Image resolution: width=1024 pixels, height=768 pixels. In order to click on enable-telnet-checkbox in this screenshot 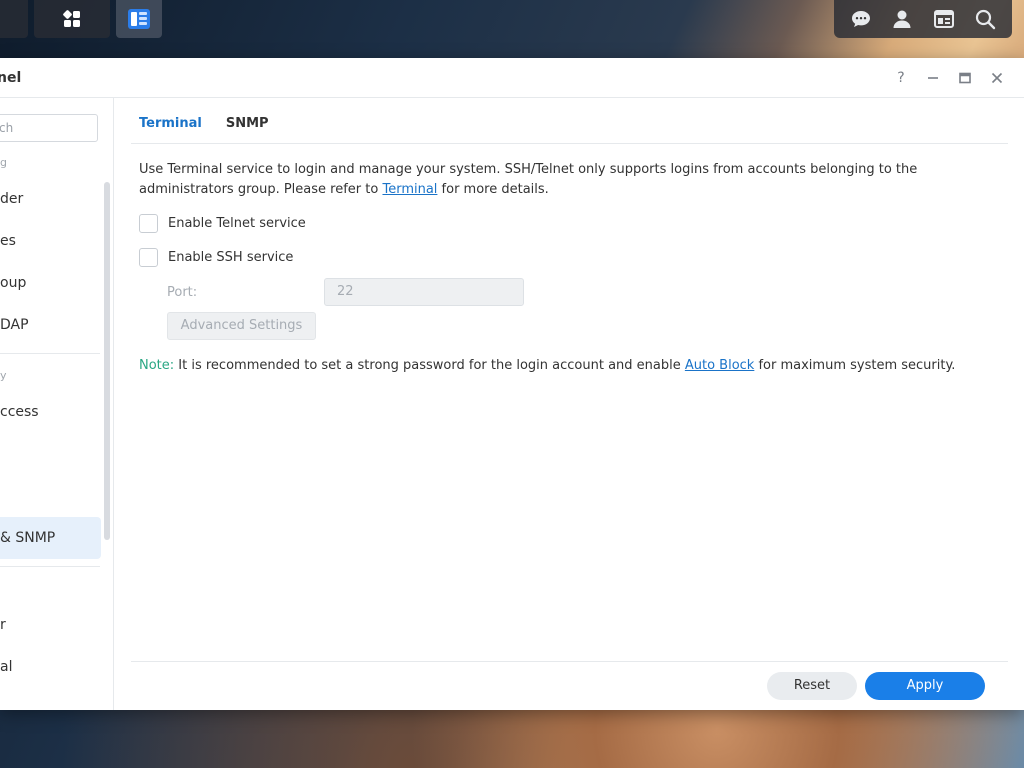, I will do `click(148, 223)`.